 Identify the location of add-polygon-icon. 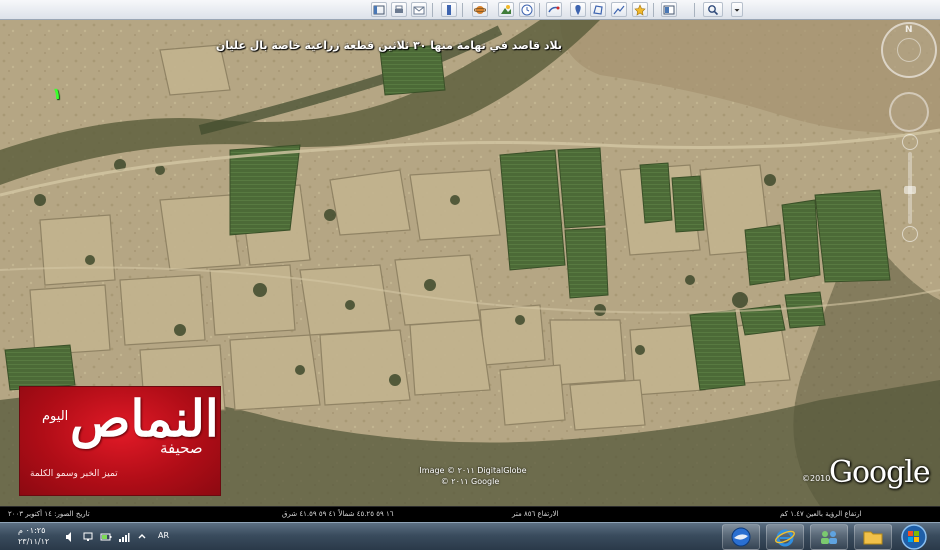
(598, 9).